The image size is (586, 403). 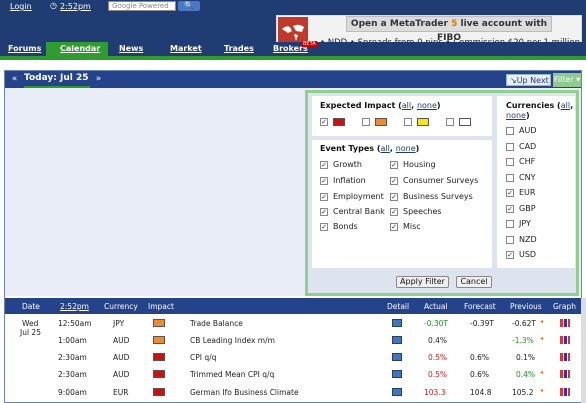 I want to click on event-label: Consumer Surveys, so click(x=441, y=180).